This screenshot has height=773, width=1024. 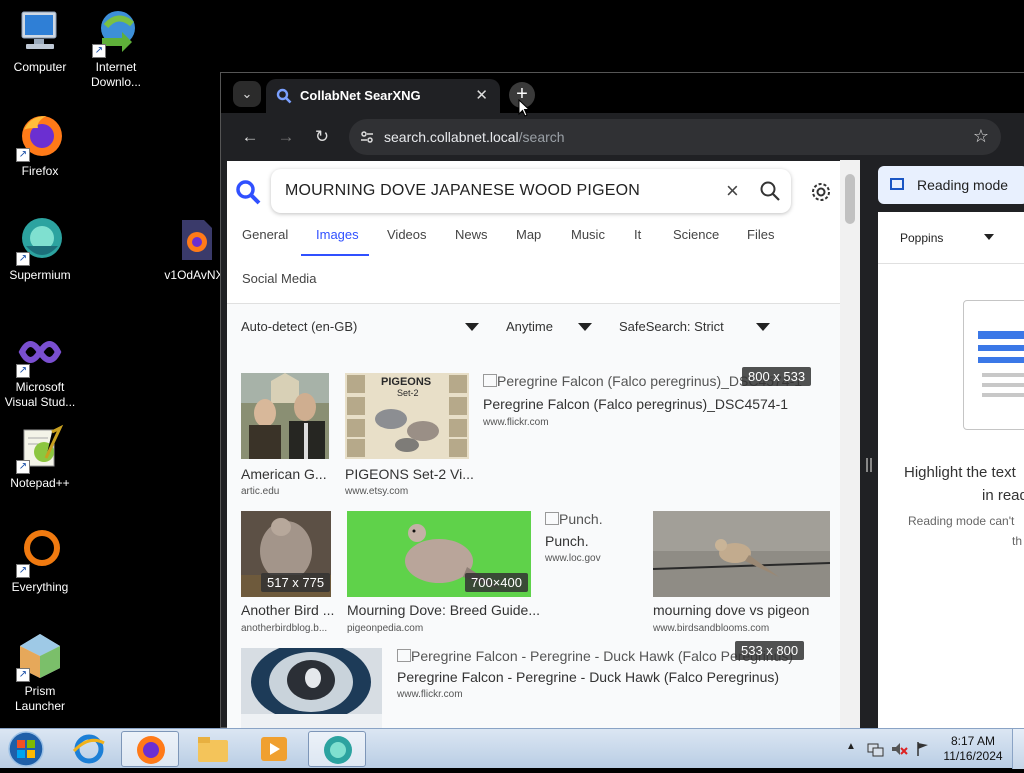 I want to click on settings-gear-icon, so click(x=821, y=192).